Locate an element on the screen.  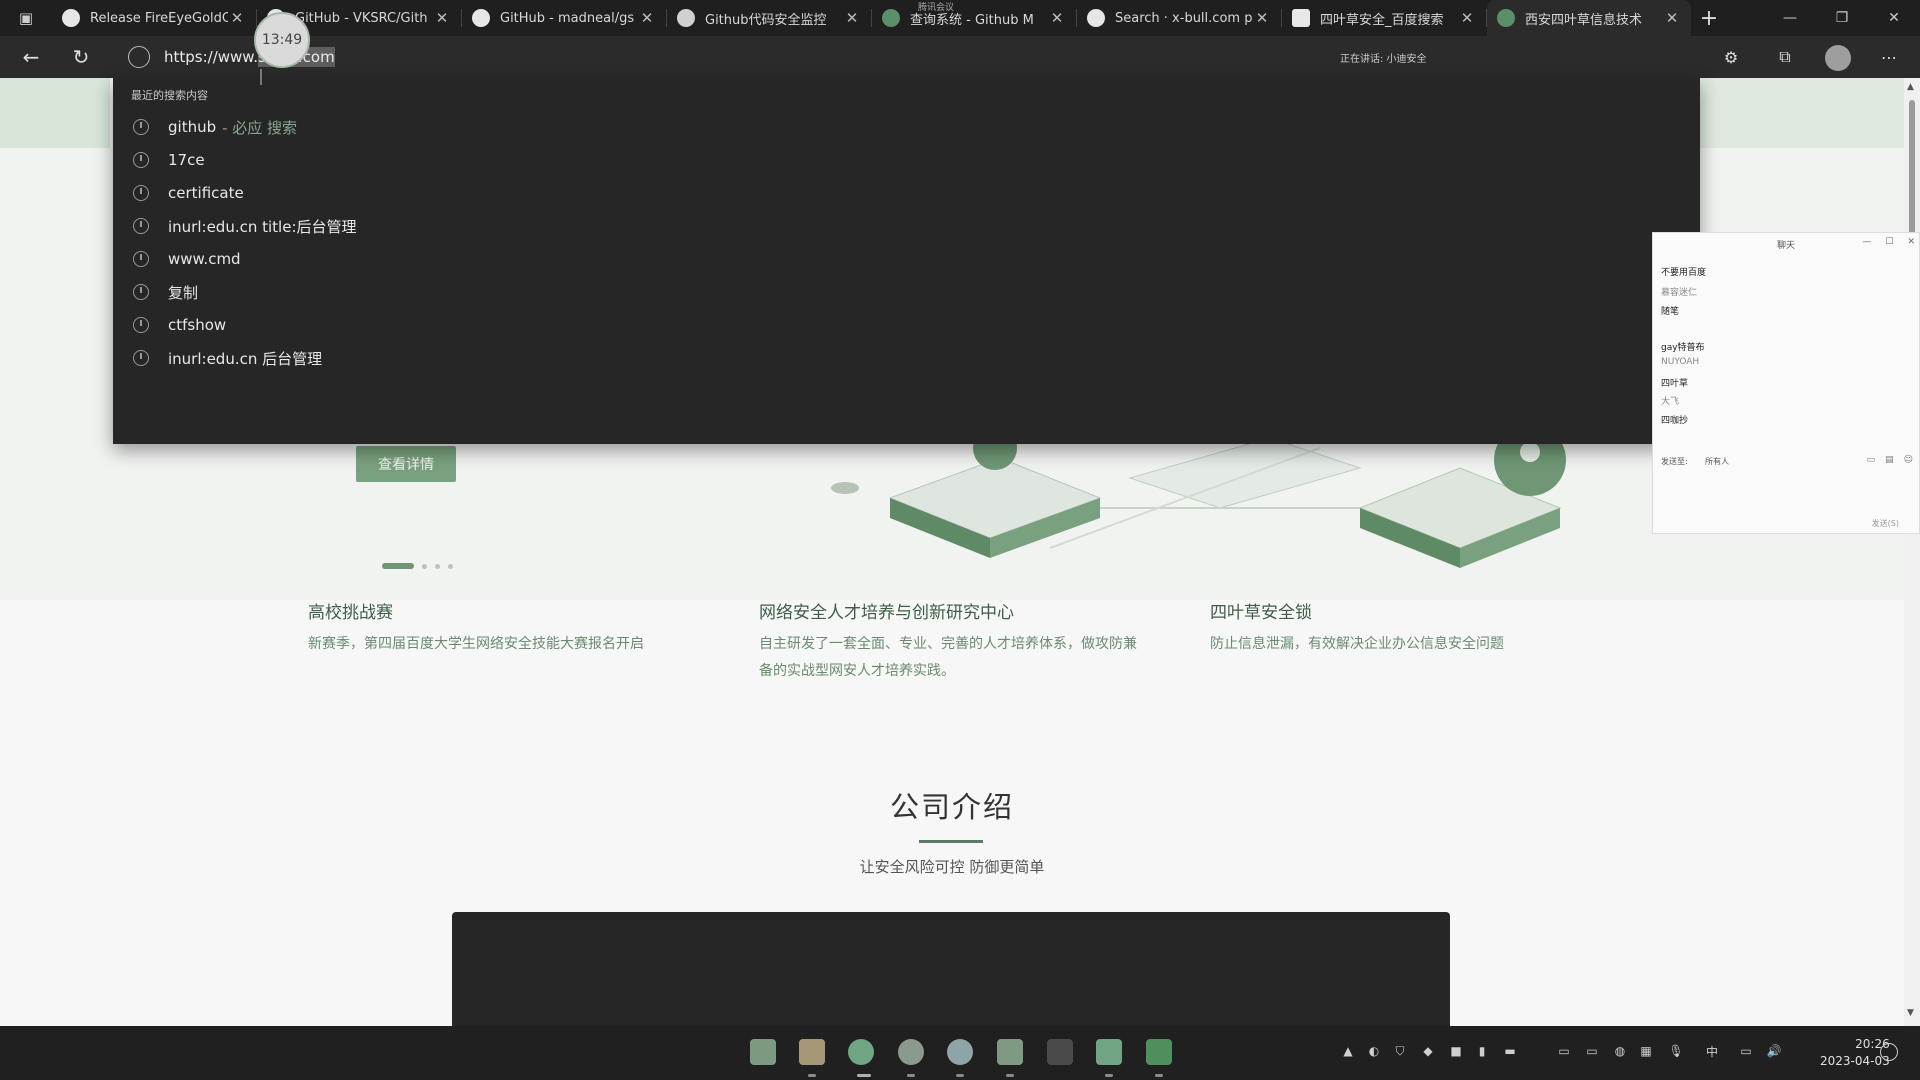
scrollbar: ▲ ▼ is located at coordinates (1912, 552).